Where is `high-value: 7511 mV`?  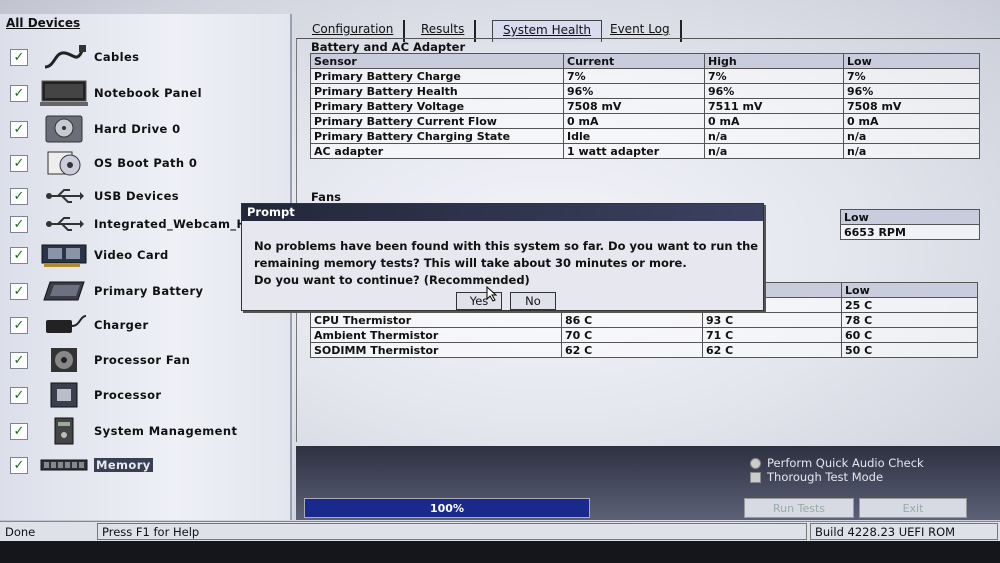 high-value: 7511 mV is located at coordinates (774, 106).